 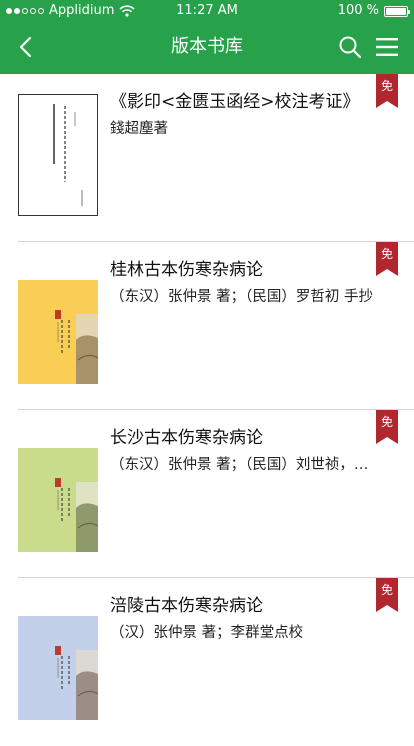 What do you see at coordinates (186, 270) in the screenshot?
I see `book-title: 桂林古本伤寒杂病论` at bounding box center [186, 270].